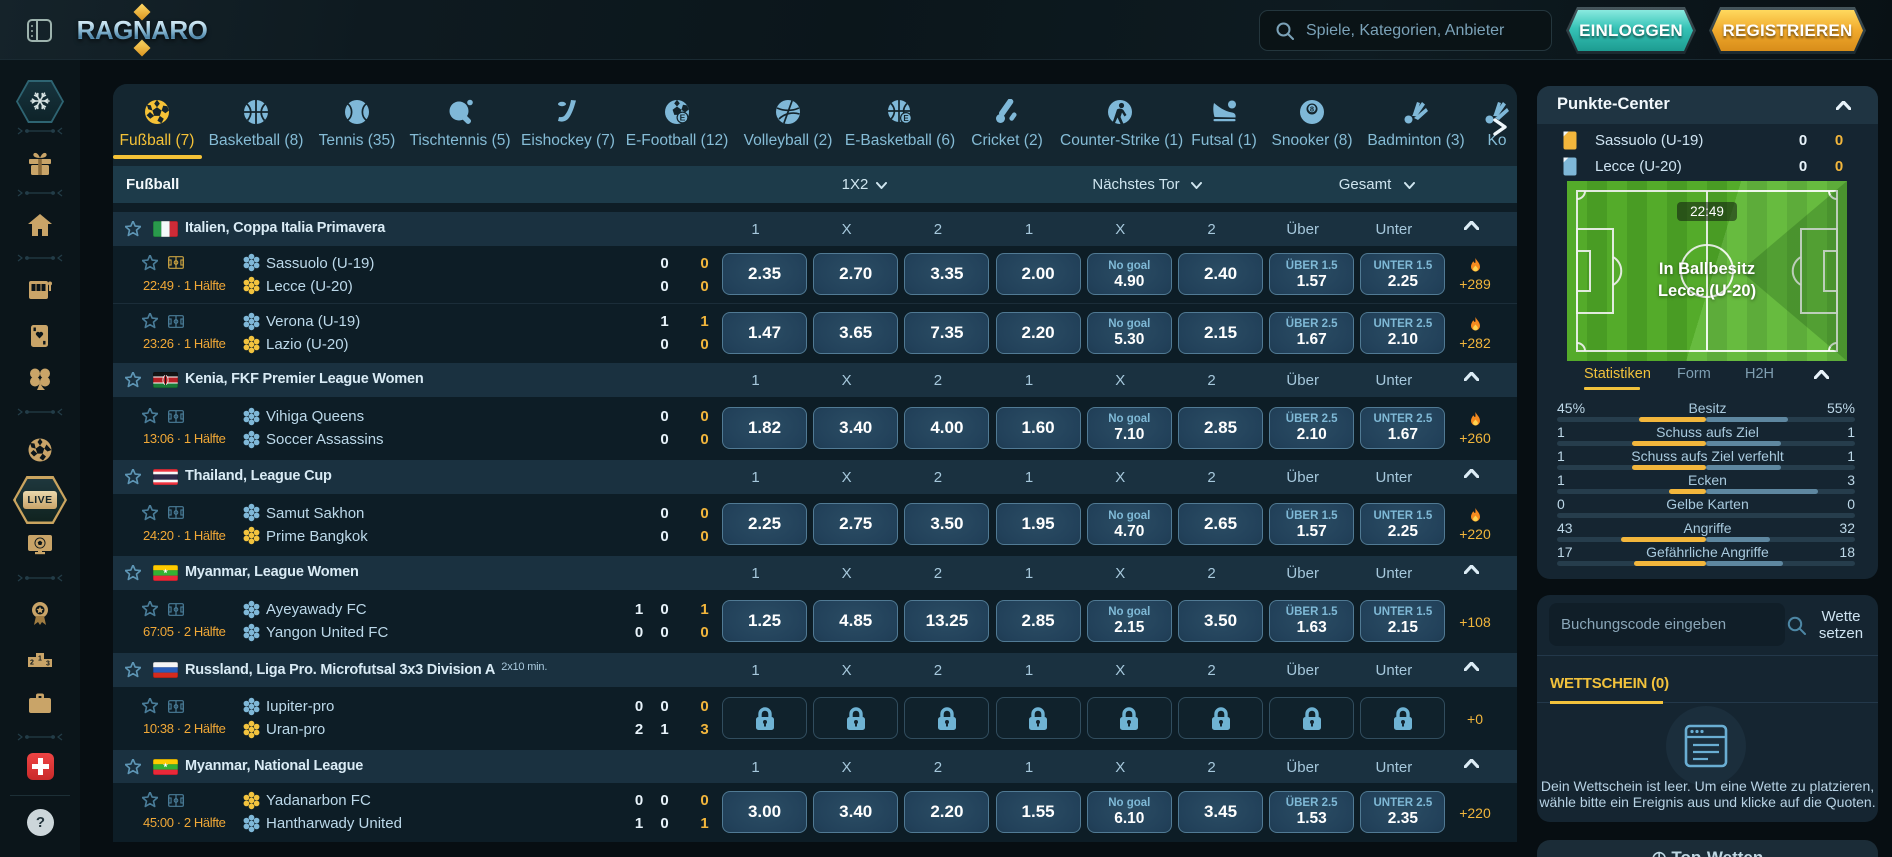 Image resolution: width=1892 pixels, height=857 pixels. What do you see at coordinates (1312, 109) in the screenshot?
I see `svg-text: 8` at bounding box center [1312, 109].